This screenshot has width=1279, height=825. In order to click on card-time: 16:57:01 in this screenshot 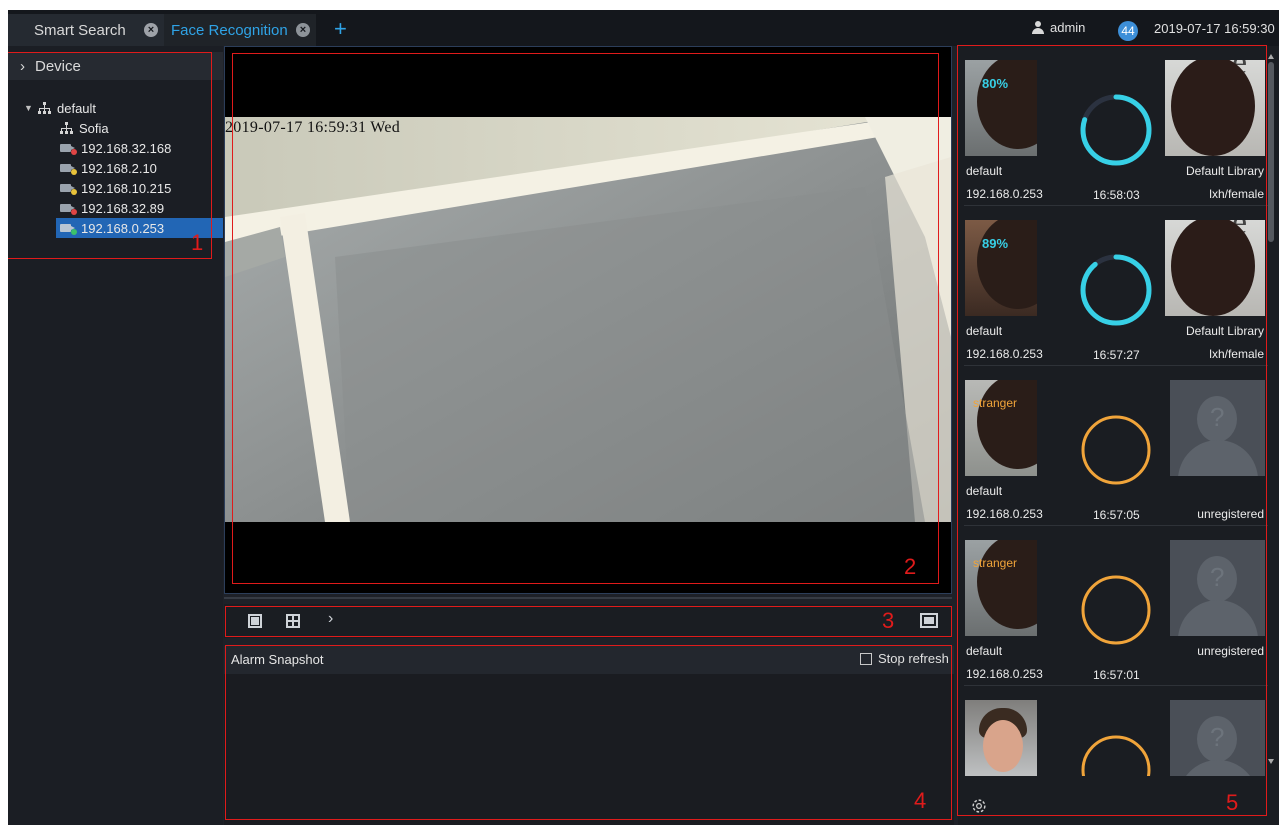, I will do `click(1116, 675)`.